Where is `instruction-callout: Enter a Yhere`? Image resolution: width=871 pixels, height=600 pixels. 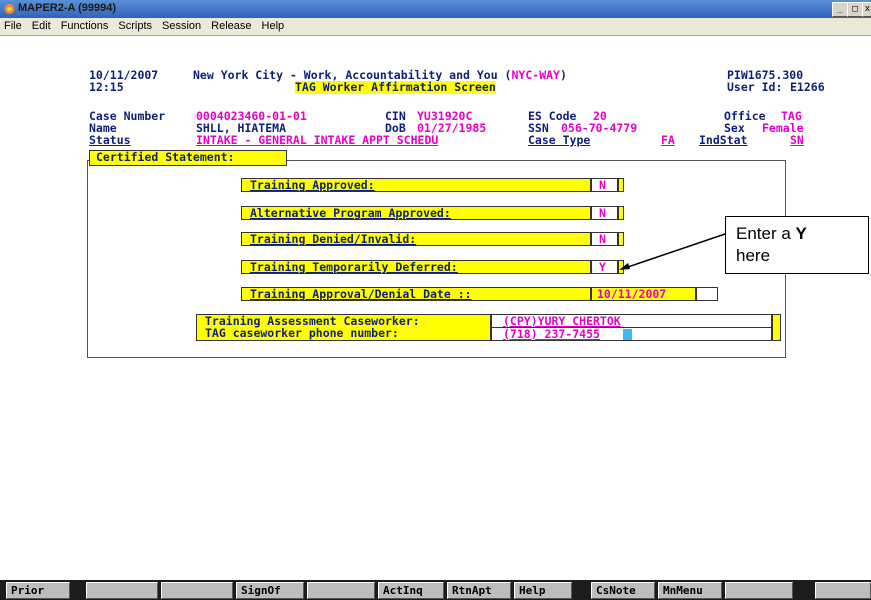 instruction-callout: Enter a Yhere is located at coordinates (797, 245).